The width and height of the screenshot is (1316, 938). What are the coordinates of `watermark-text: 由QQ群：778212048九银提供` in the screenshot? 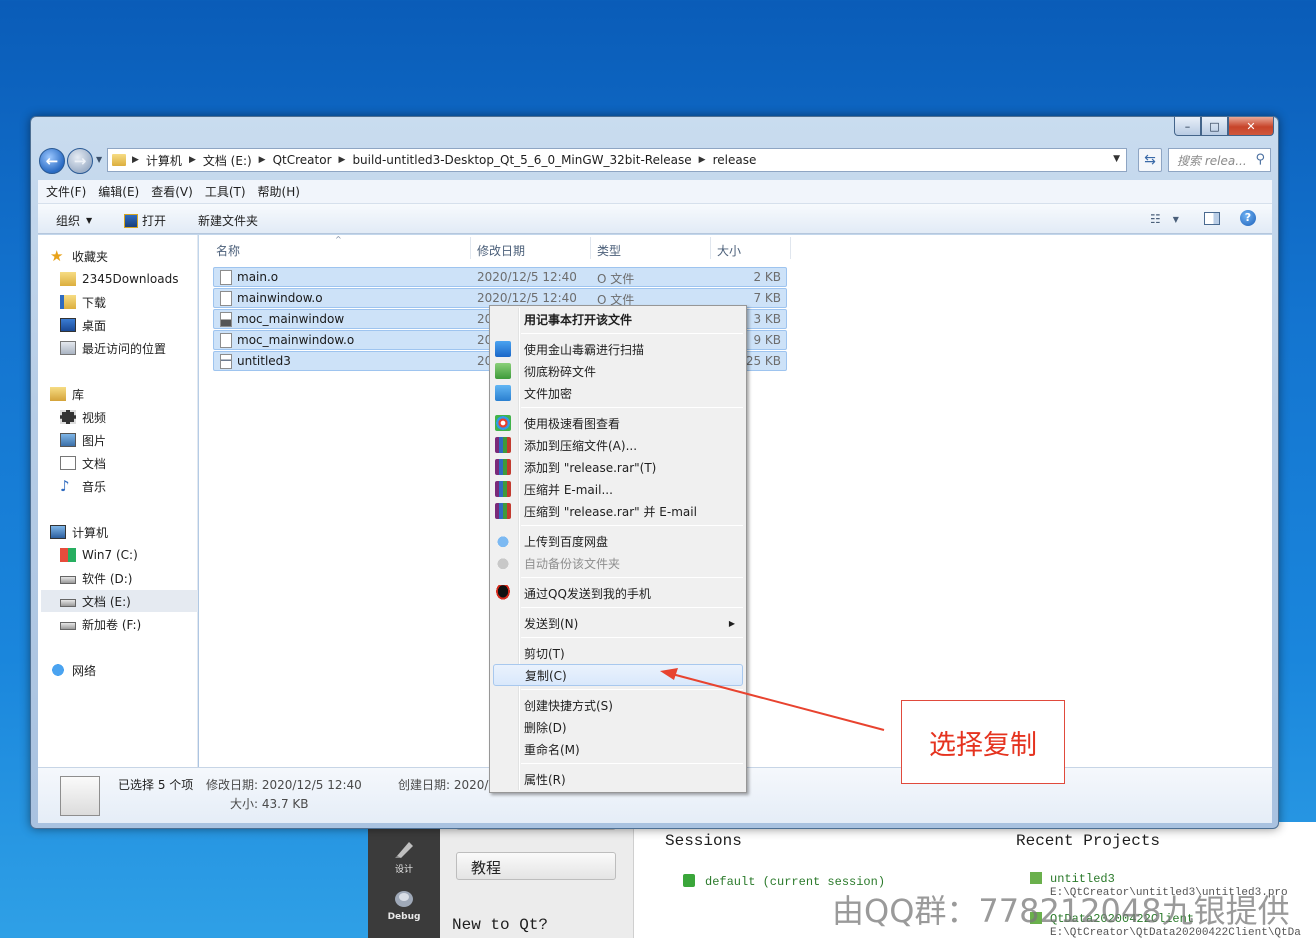 It's located at (1061, 911).